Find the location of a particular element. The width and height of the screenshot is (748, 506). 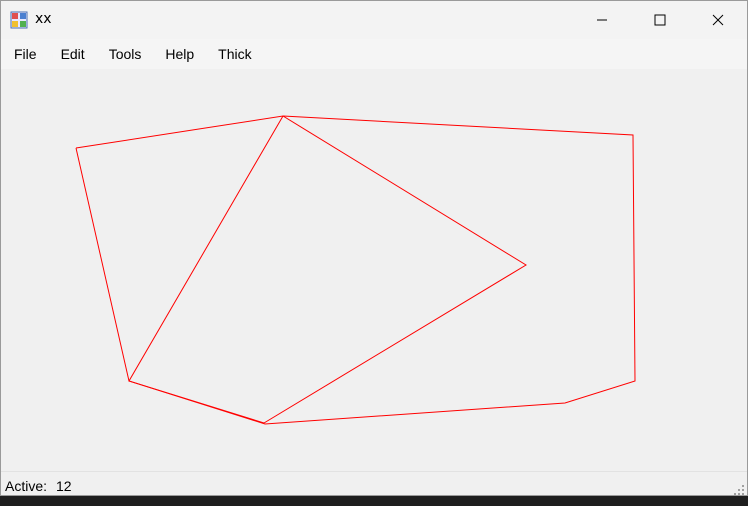

minimize-icon is located at coordinates (602, 20).